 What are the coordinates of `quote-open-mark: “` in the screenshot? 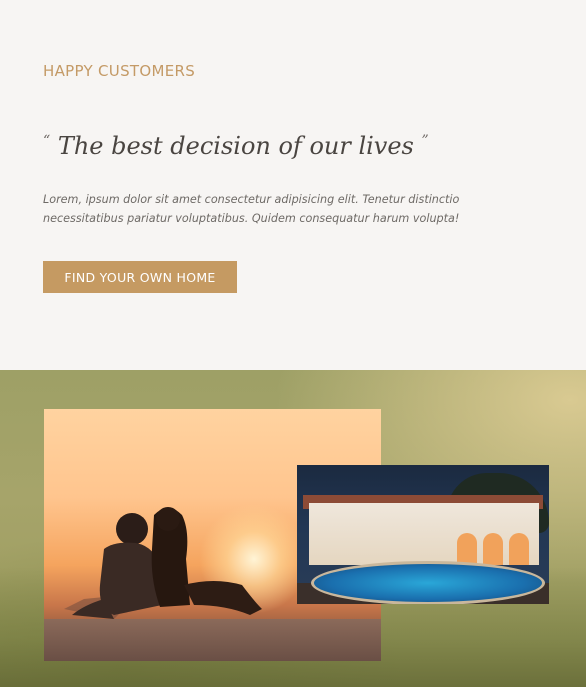 It's located at (47, 141).